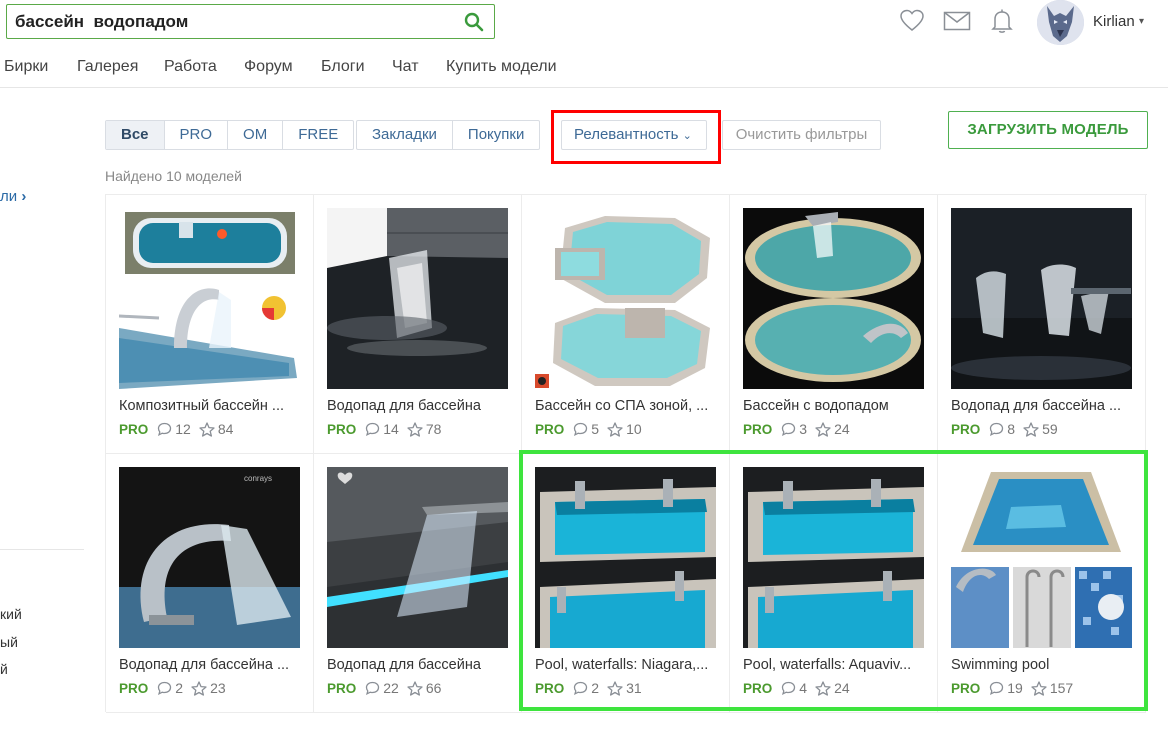 This screenshot has width=1168, height=743. I want to click on heart-icon, so click(912, 21).